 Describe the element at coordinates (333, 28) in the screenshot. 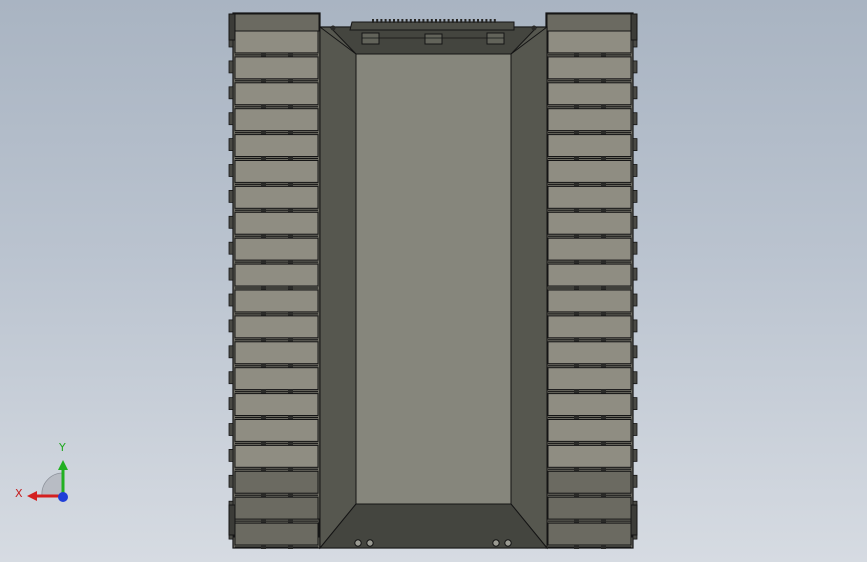

I see `bolt` at that location.